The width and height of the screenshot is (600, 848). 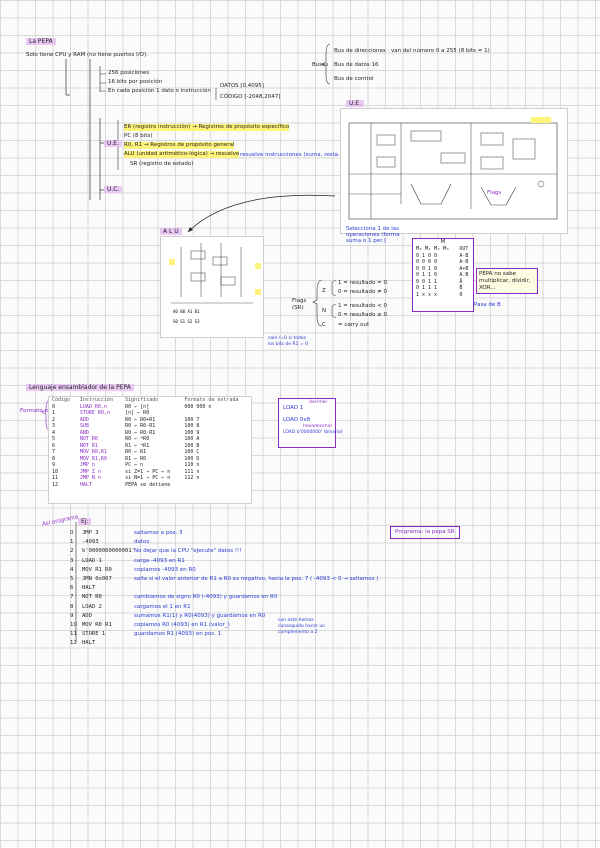 I want to click on alu-ops-header-top: M, so click(x=443, y=242).